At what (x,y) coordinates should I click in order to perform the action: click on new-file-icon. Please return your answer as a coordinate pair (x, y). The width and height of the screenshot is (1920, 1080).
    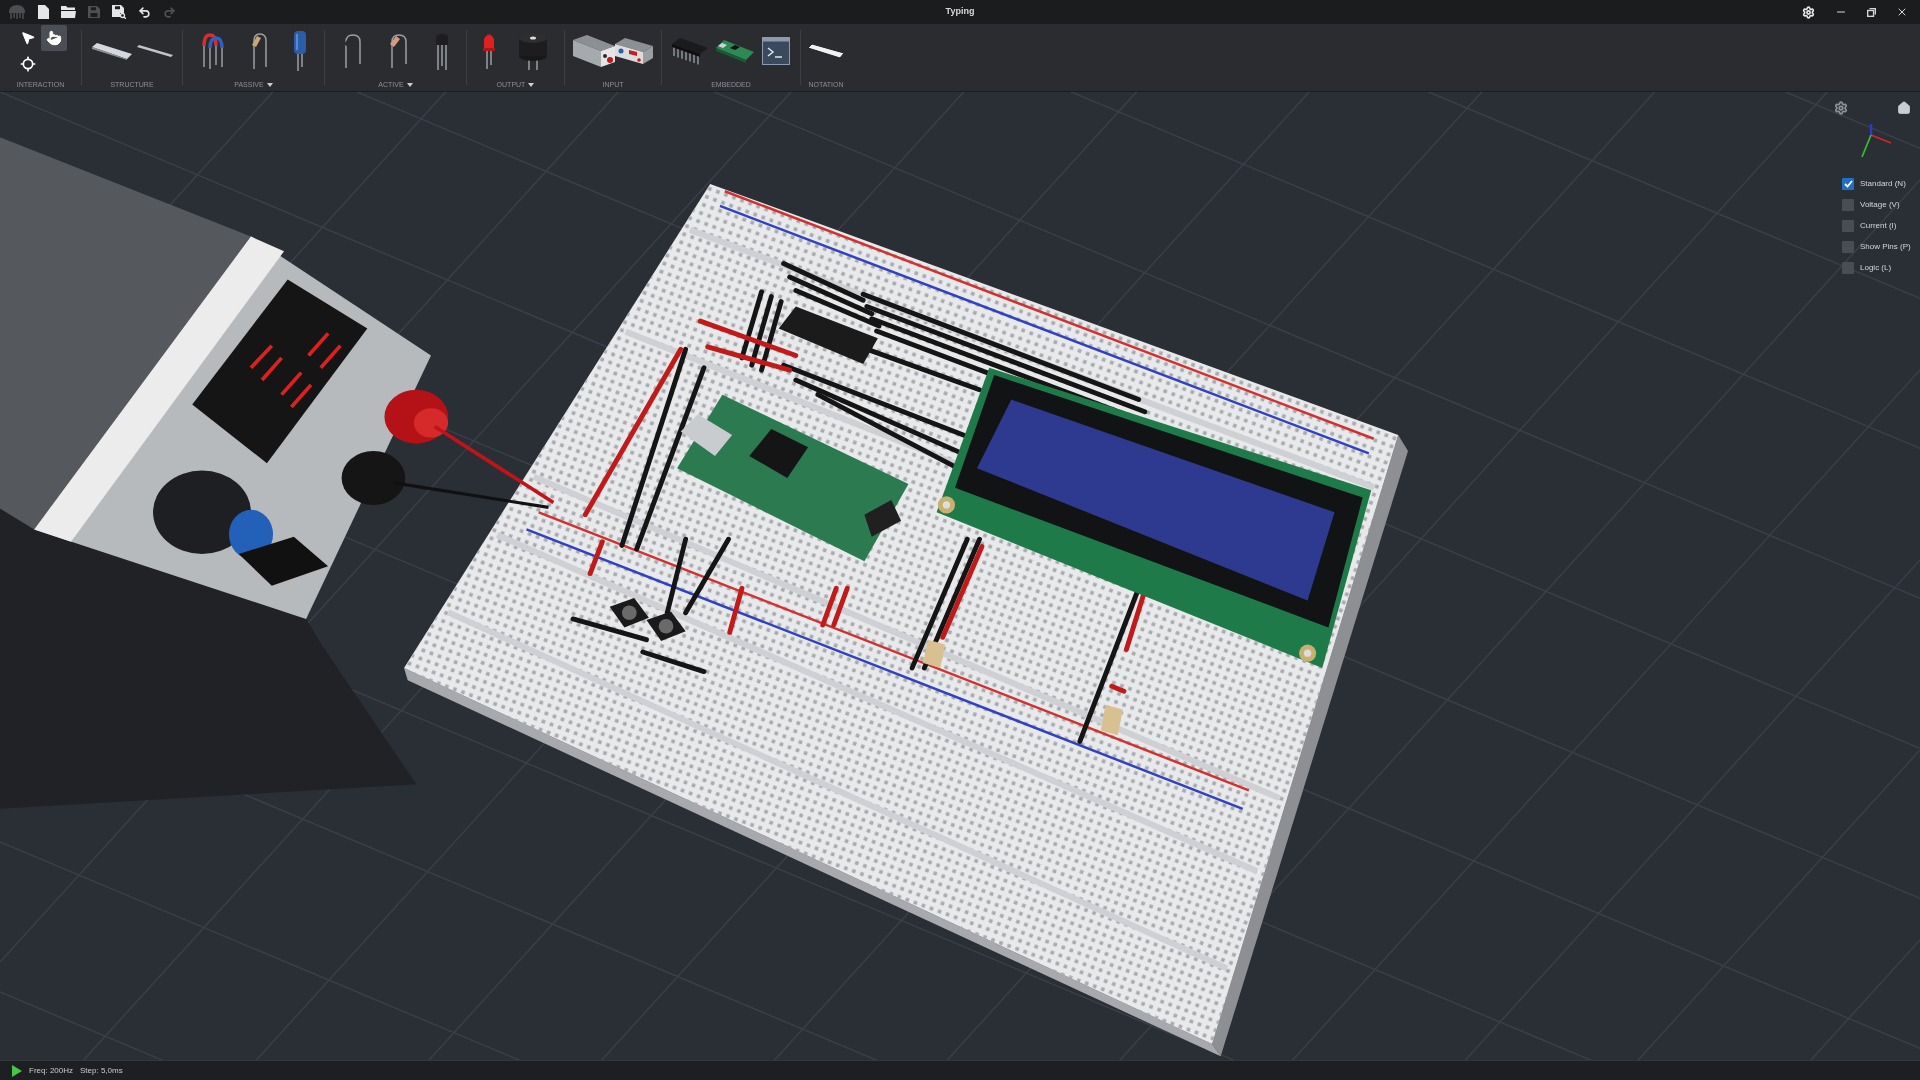
    Looking at the image, I should click on (43, 12).